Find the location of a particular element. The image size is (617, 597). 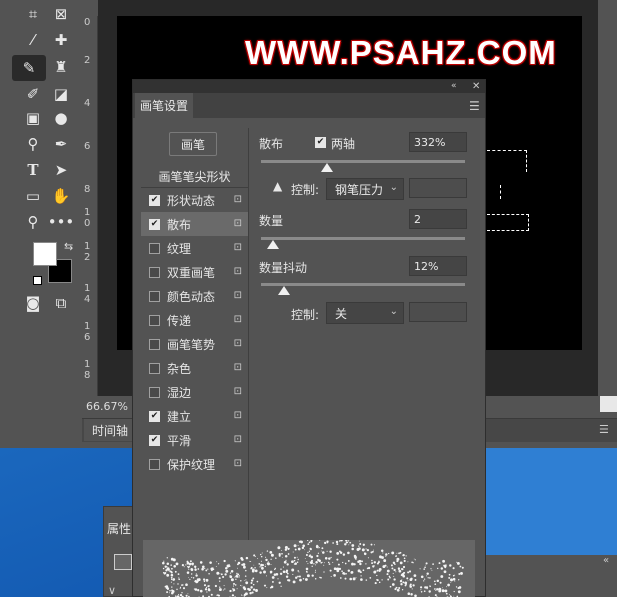

brush-option-item: 传递 ⊡ is located at coordinates (194, 320).